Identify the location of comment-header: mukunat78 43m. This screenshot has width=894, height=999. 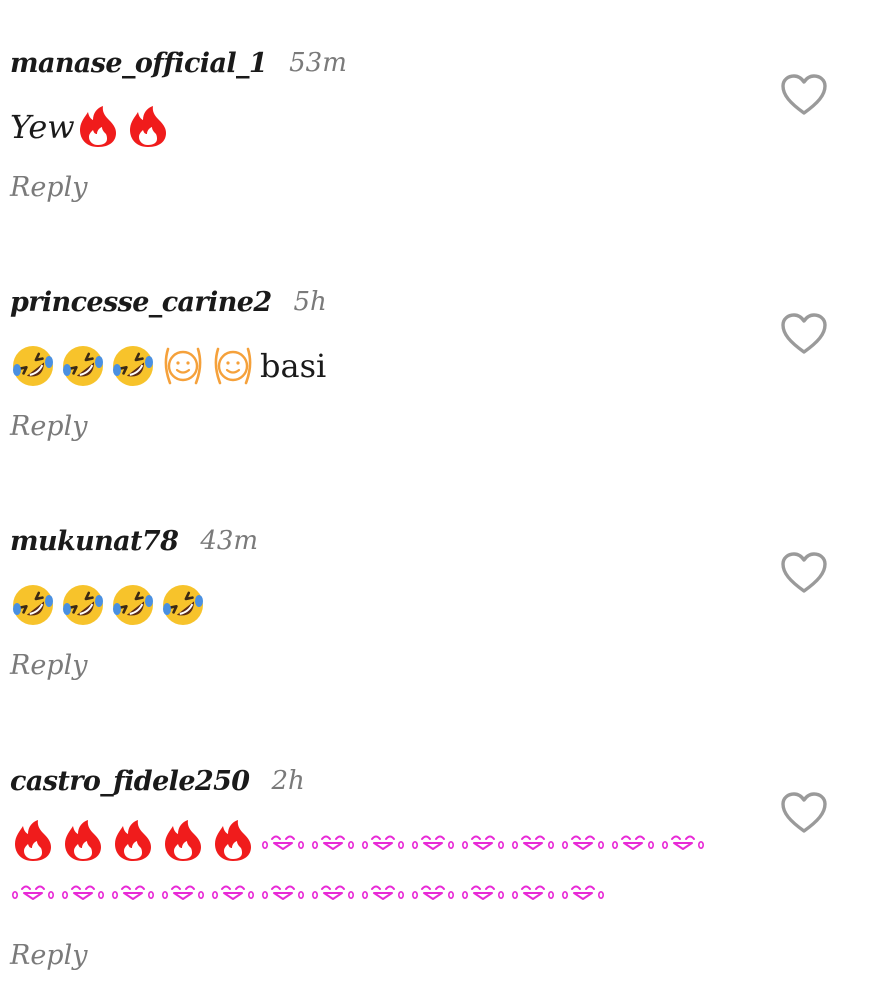
(134, 541).